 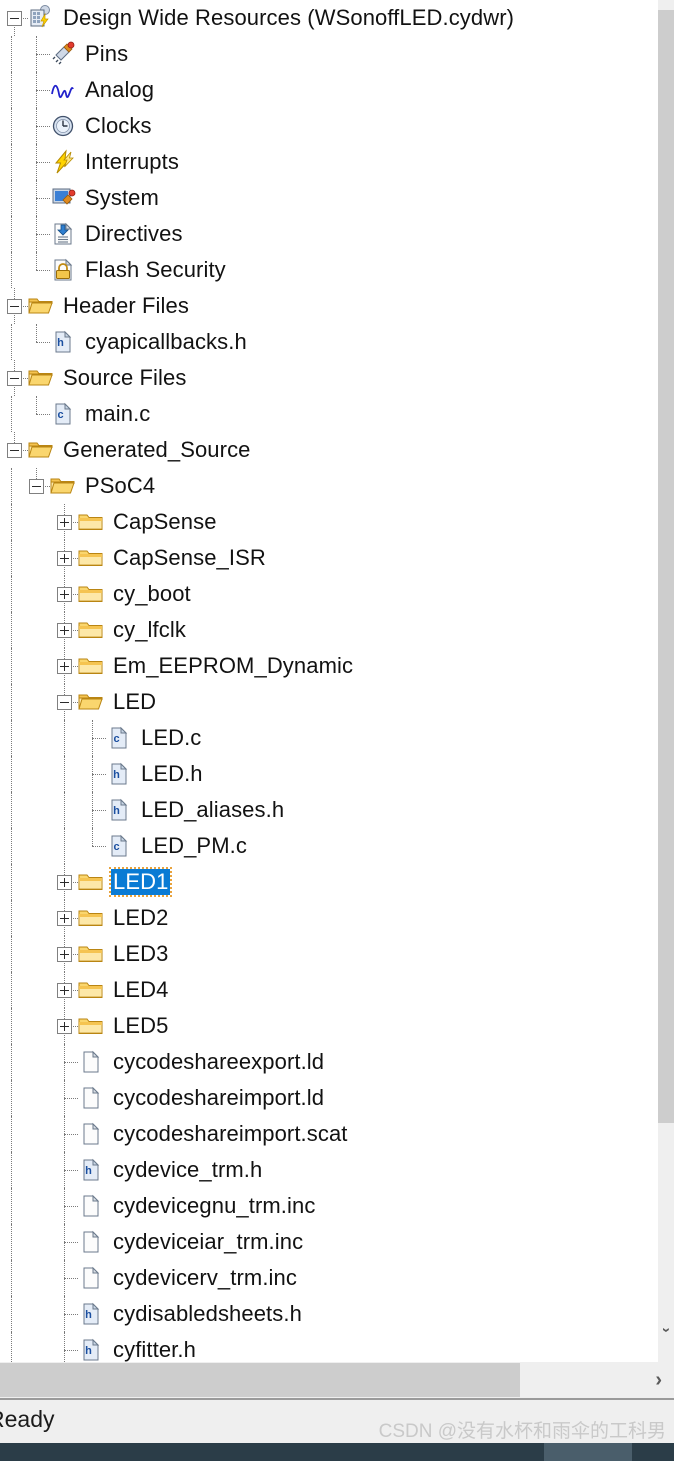 I want to click on tree-item-led4: LED4, so click(x=329, y=990).